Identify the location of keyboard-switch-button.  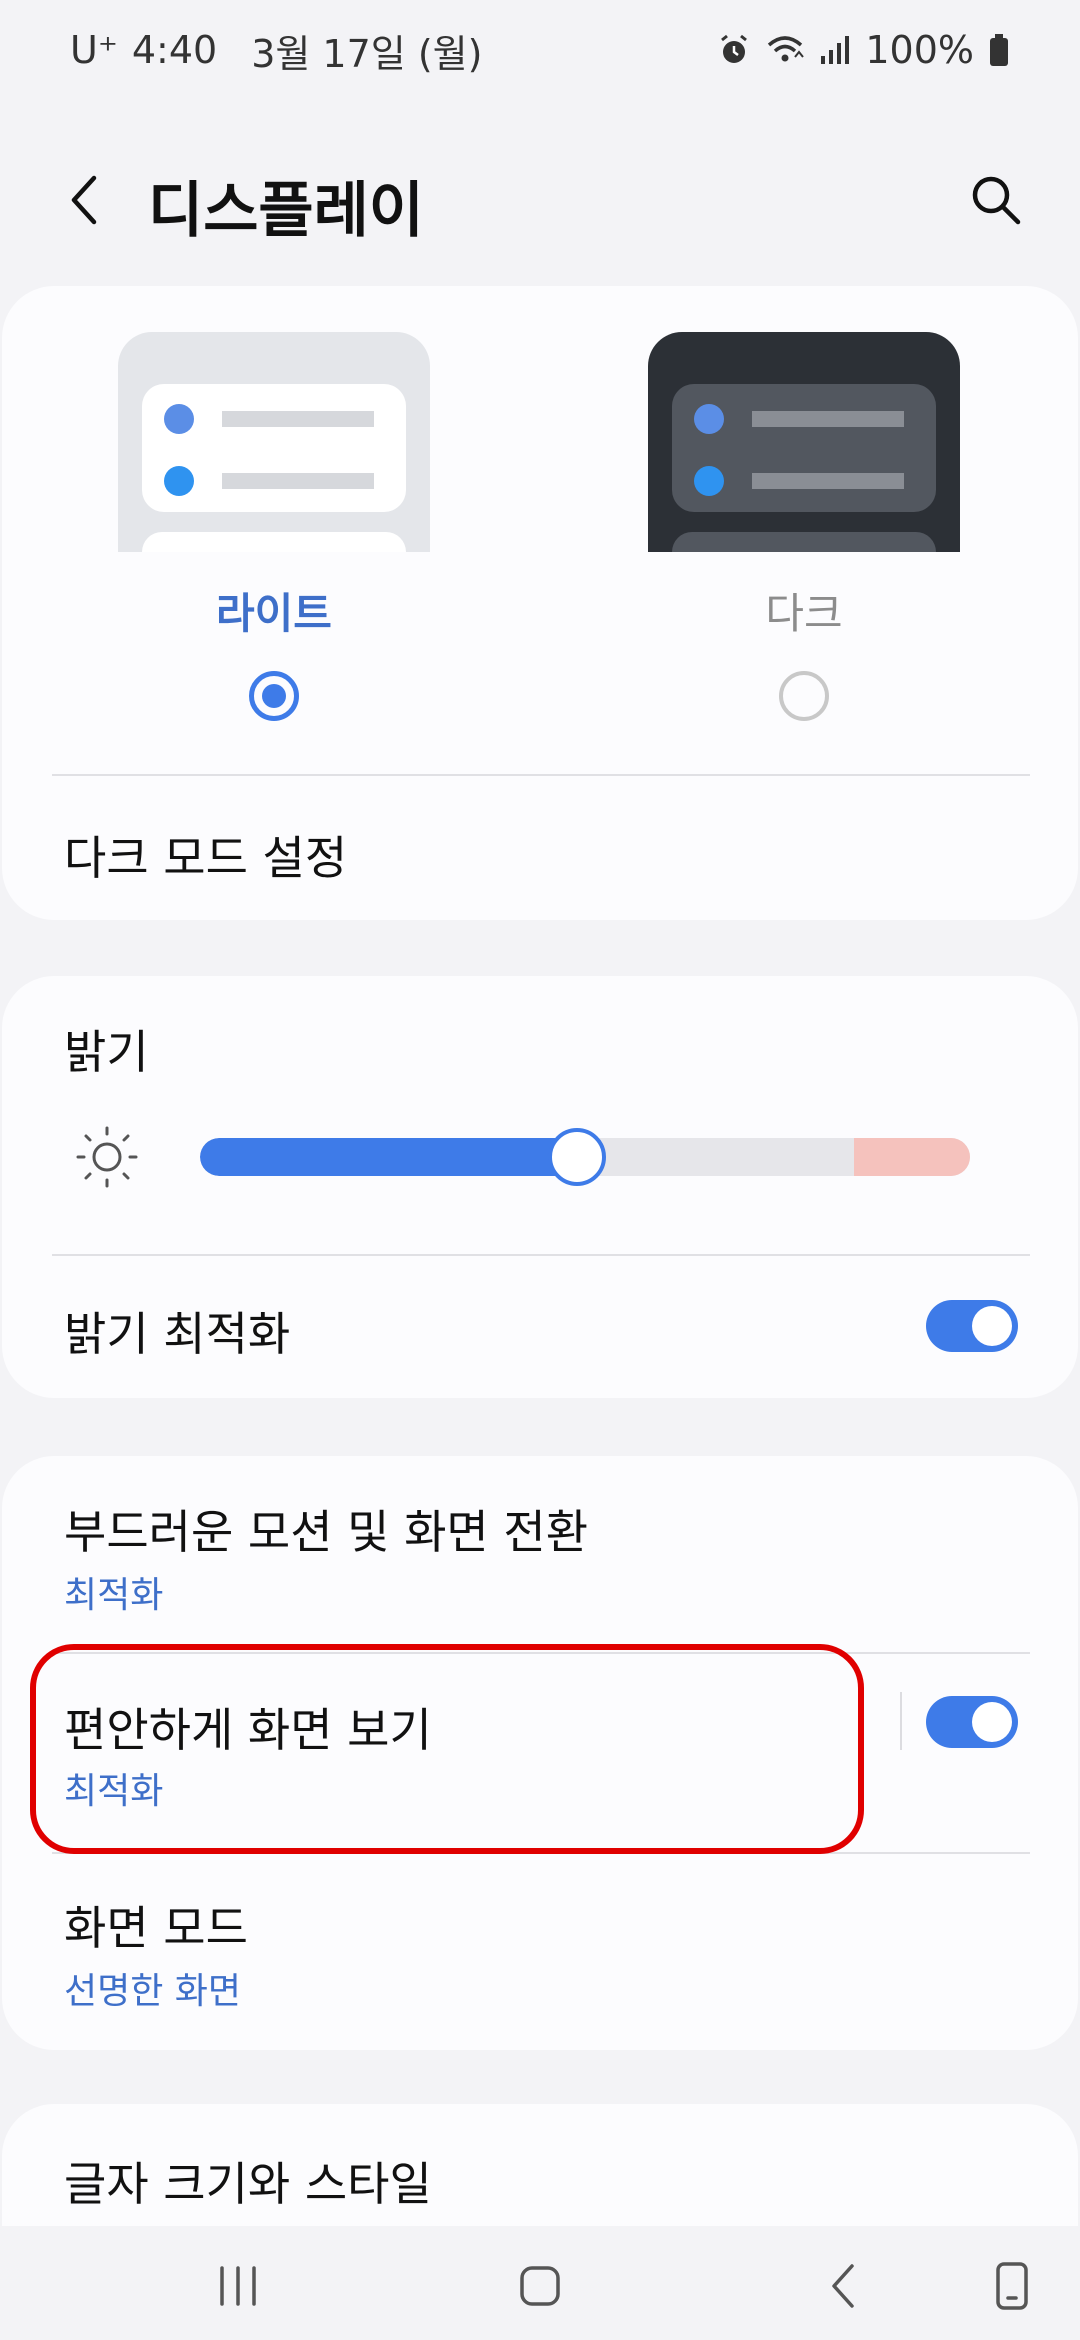
(1012, 2286).